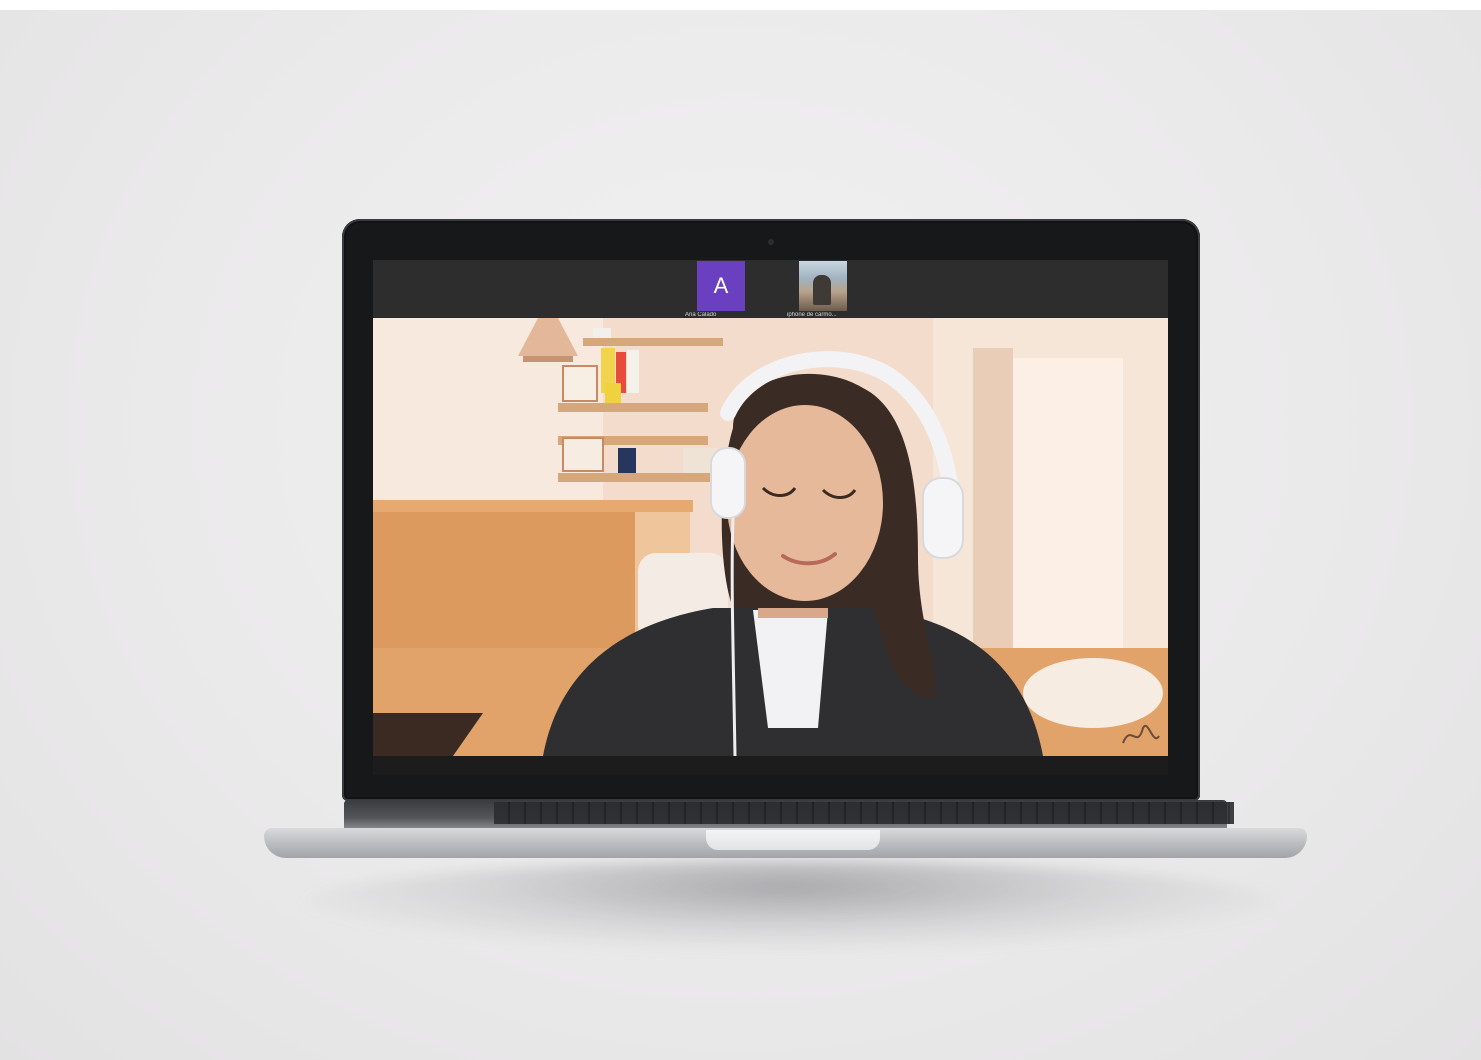 The height and width of the screenshot is (1060, 1481). I want to click on participant-avatar: A, so click(721, 286).